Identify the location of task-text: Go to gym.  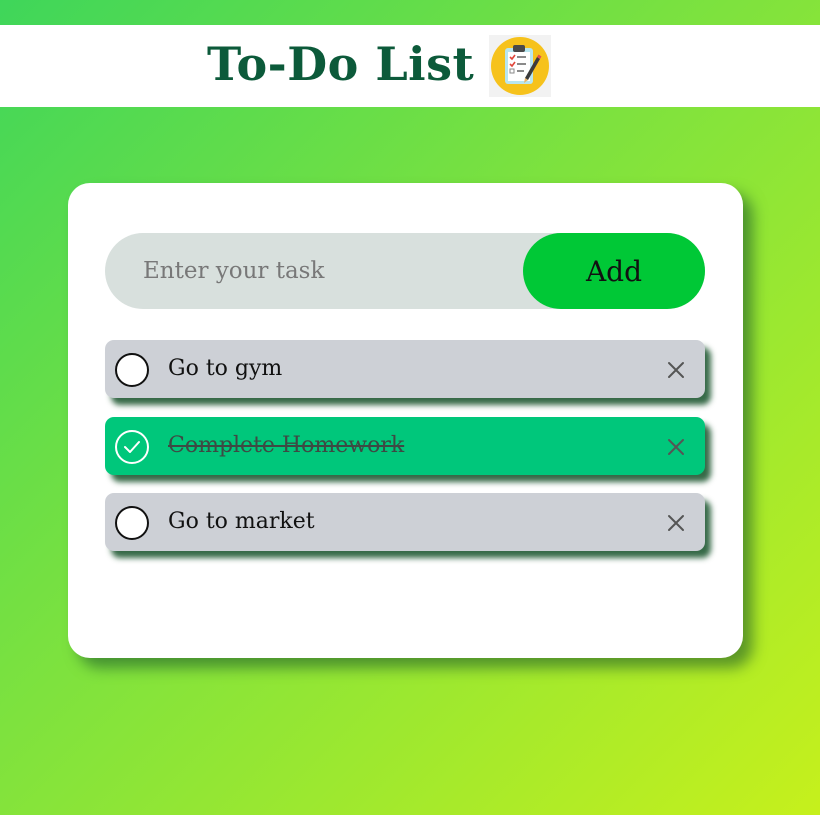
(225, 368).